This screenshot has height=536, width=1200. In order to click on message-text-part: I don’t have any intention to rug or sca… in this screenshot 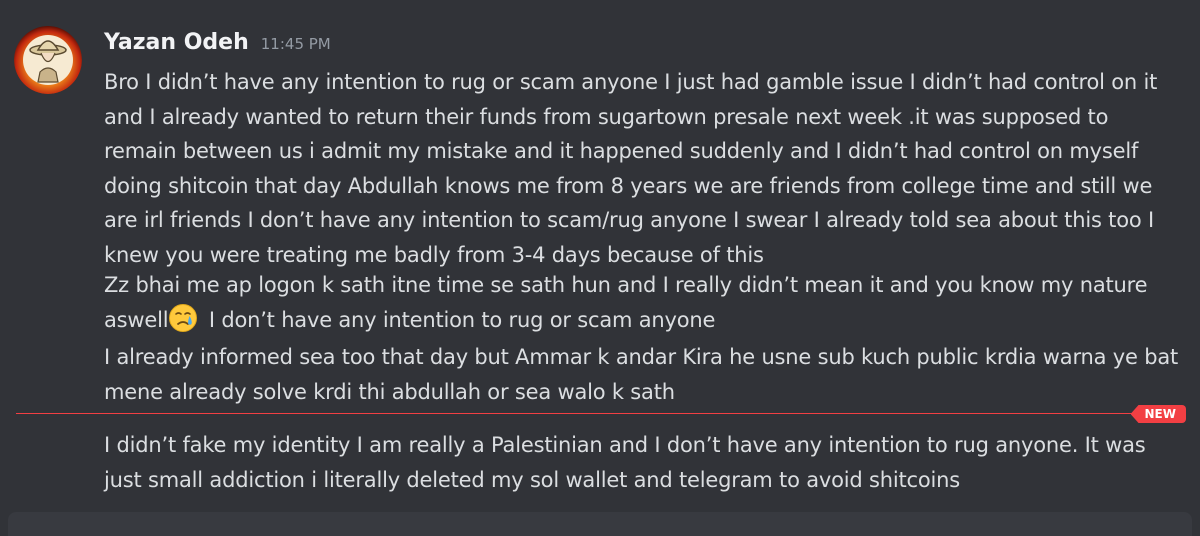, I will do `click(459, 319)`.